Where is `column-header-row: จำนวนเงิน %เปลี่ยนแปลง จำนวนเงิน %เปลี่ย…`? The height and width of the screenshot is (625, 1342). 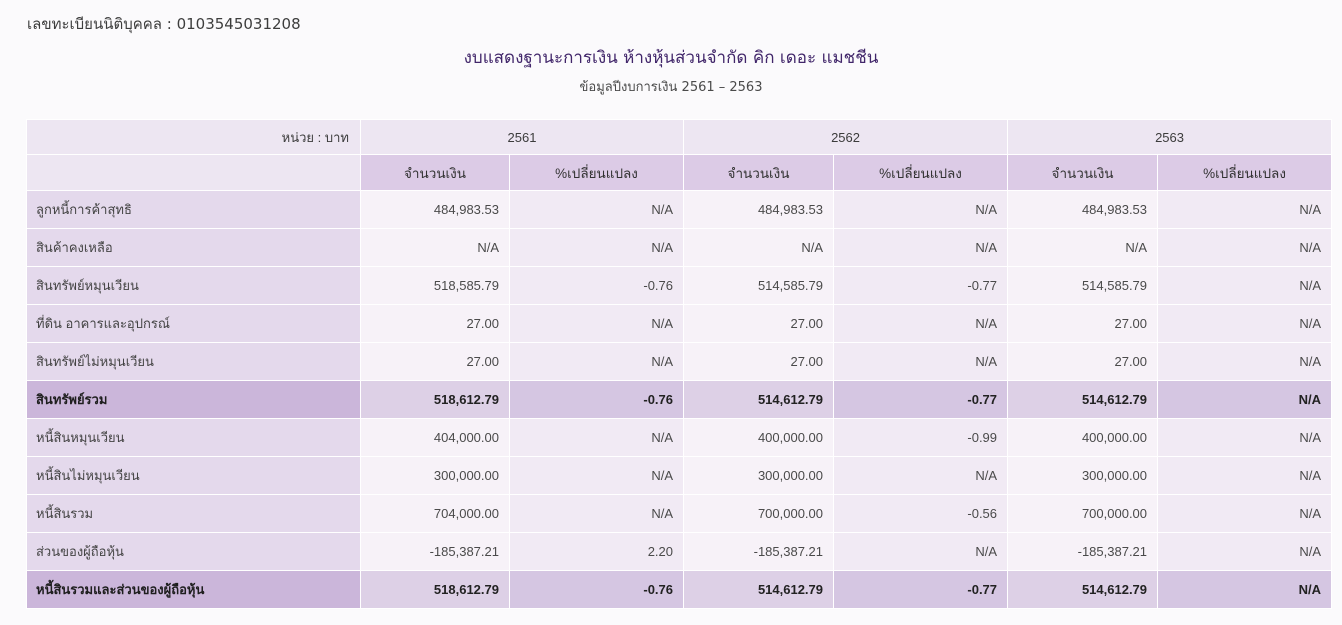
column-header-row: จำนวนเงิน %เปลี่ยนแปลง จำนวนเงิน %เปลี่ย… is located at coordinates (679, 172).